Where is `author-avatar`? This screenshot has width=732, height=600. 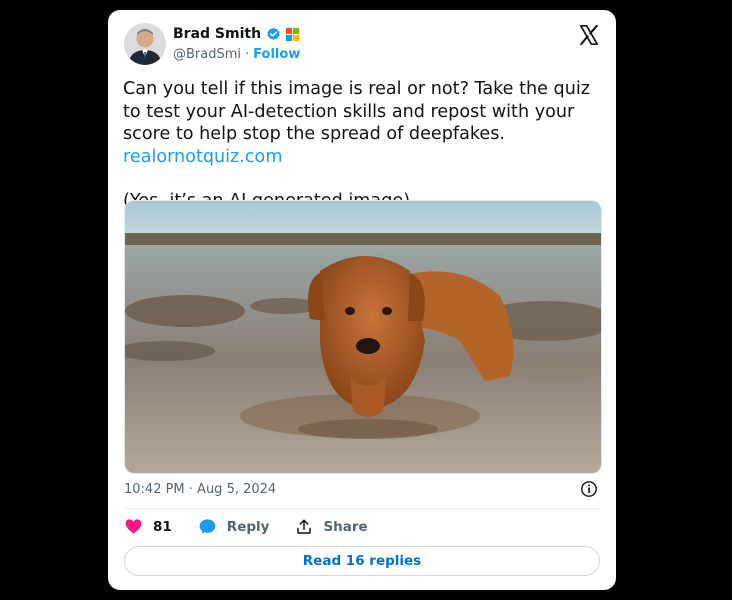
author-avatar is located at coordinates (145, 44).